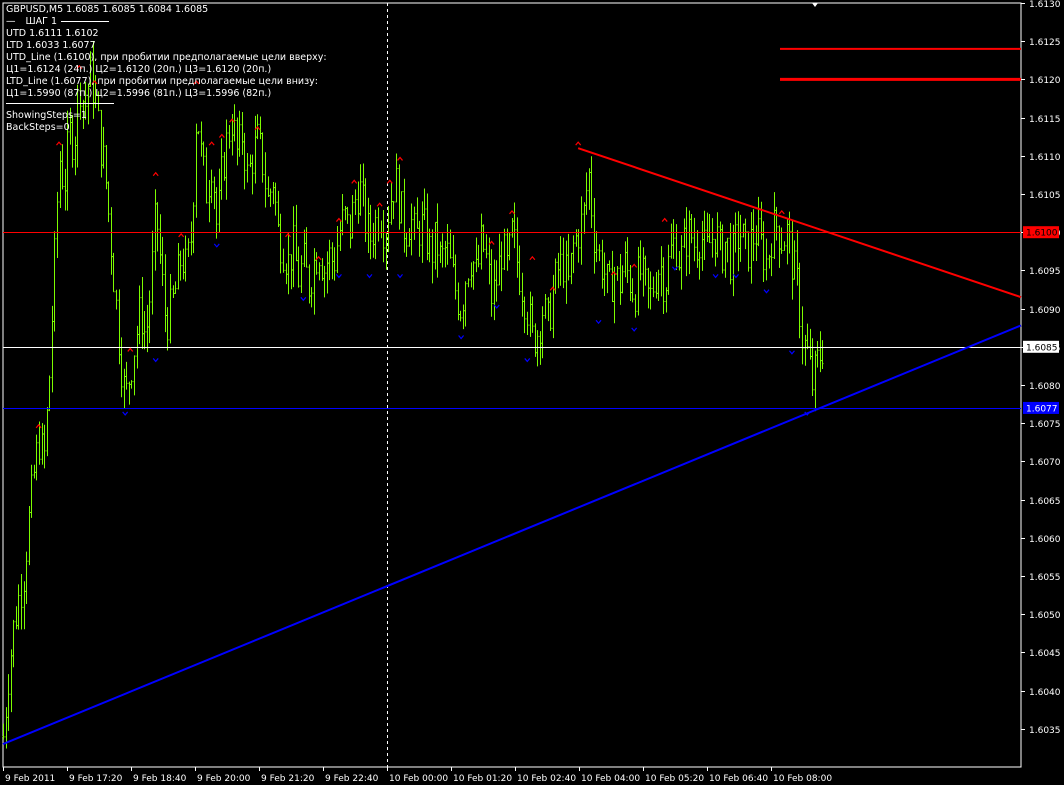 This screenshot has width=1064, height=785. What do you see at coordinates (51, 45) in the screenshot?
I see `ltd-values: LTD 1.6033 1.6077` at bounding box center [51, 45].